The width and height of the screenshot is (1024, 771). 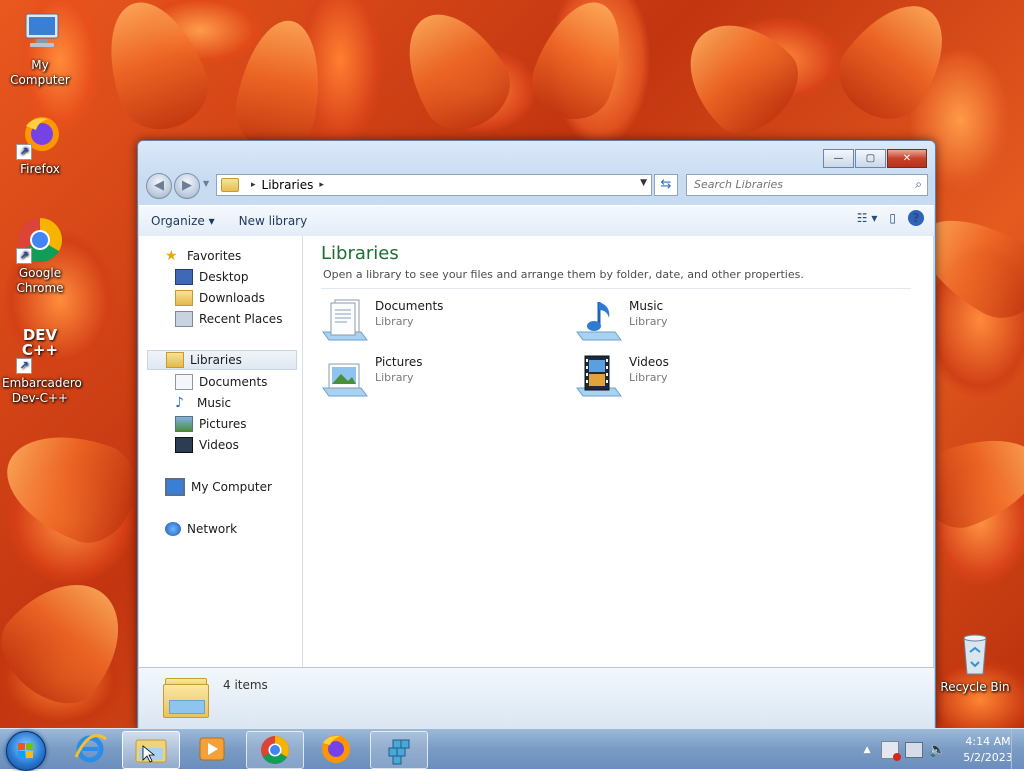 What do you see at coordinates (867, 218) in the screenshot?
I see `change-view-button: ☷ ▾` at bounding box center [867, 218].